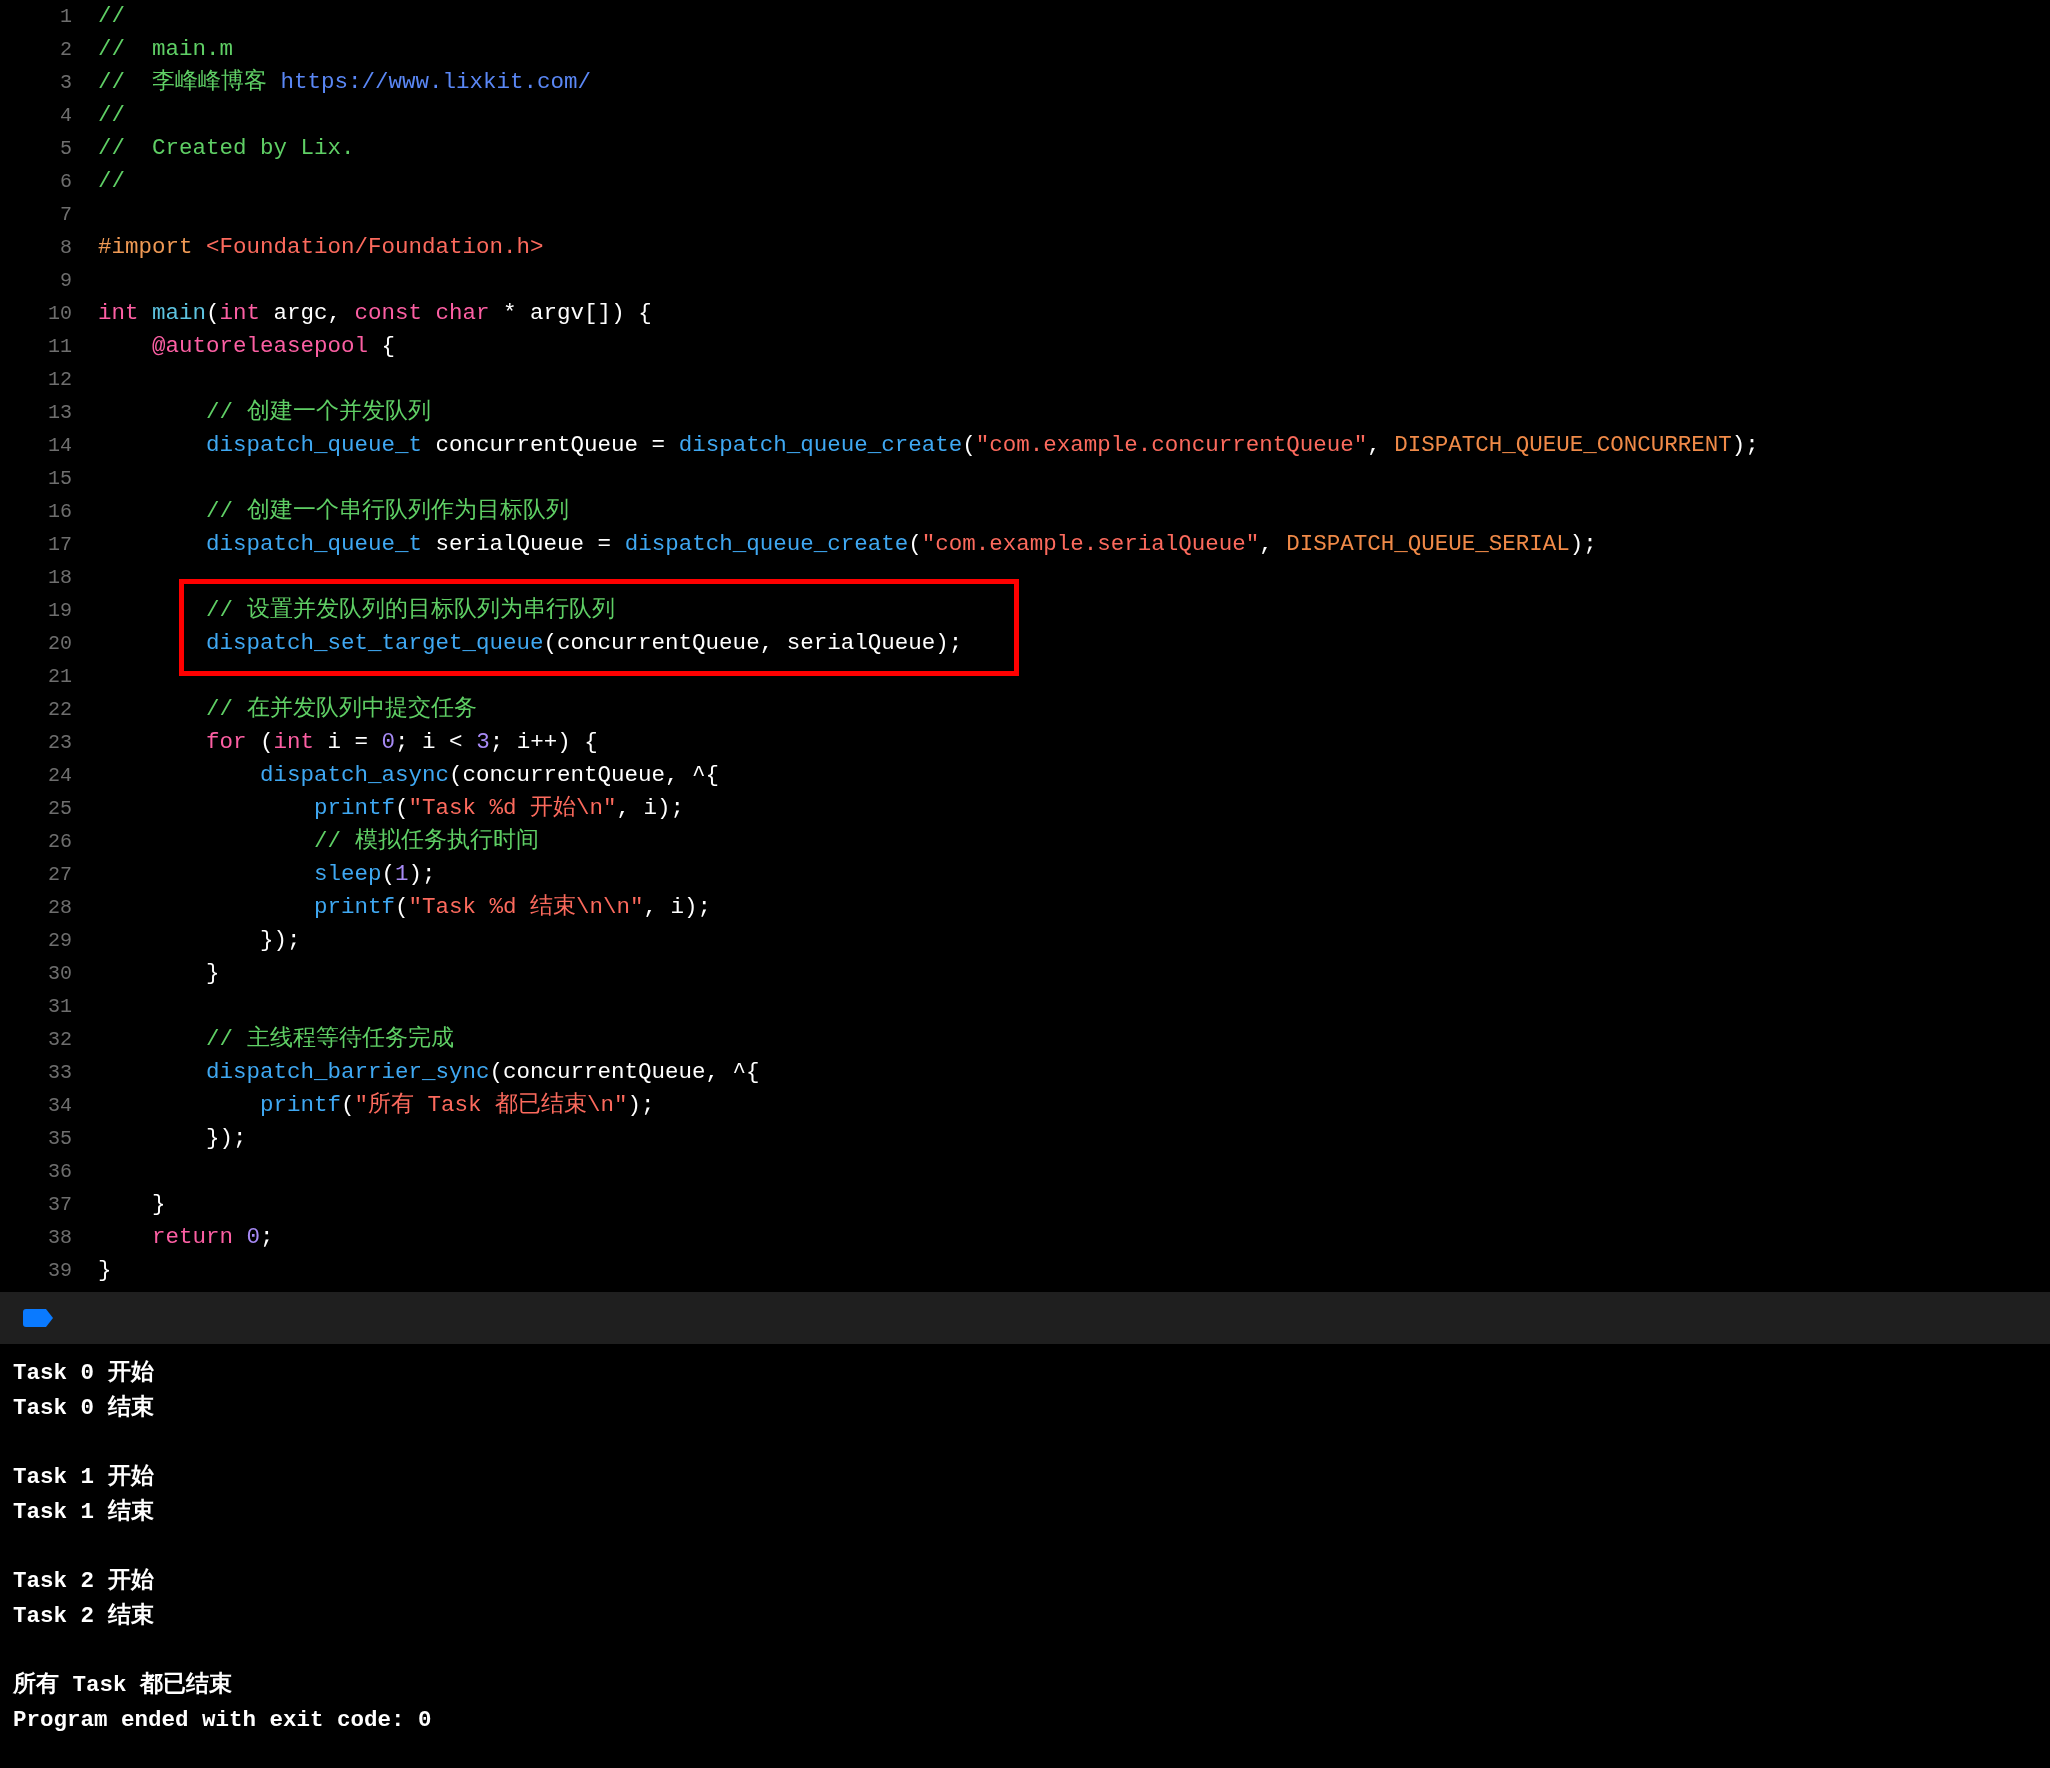  Describe the element at coordinates (66, 148) in the screenshot. I see `line-number: 5` at that location.